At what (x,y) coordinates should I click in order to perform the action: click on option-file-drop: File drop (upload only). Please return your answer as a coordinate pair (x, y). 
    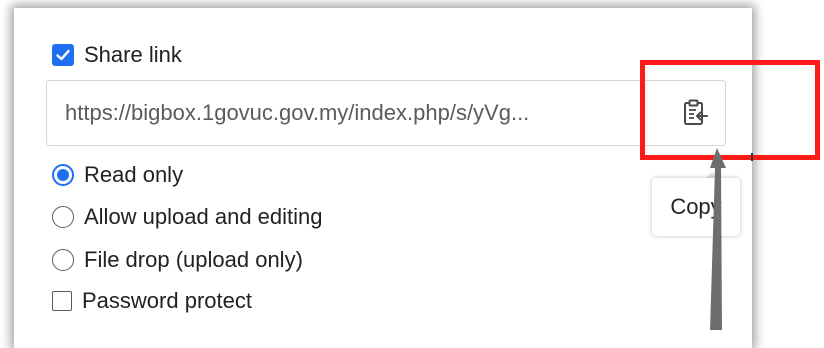
    Looking at the image, I should click on (177, 260).